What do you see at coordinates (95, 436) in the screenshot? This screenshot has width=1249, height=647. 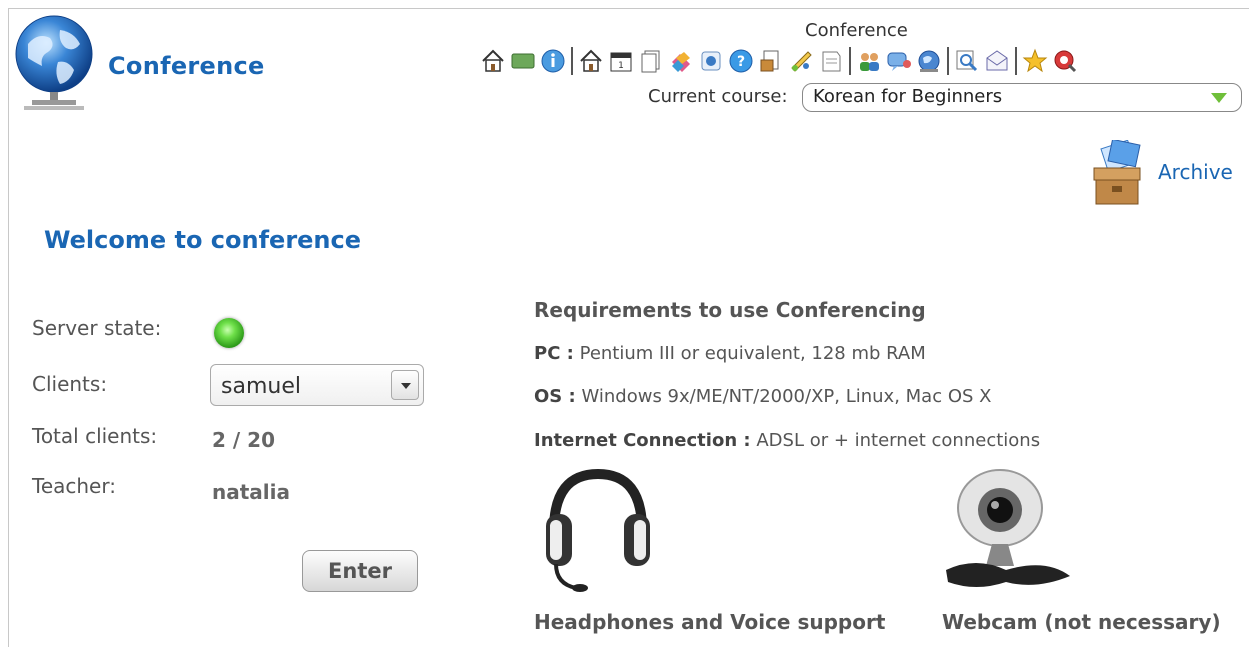 I see `total-clients-label: Total clients:` at bounding box center [95, 436].